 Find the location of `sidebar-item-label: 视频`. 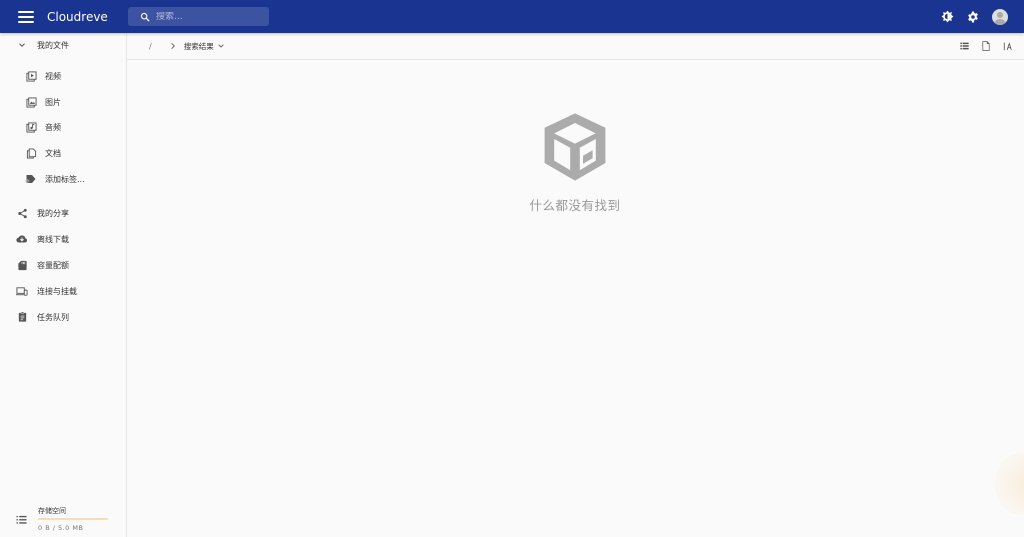

sidebar-item-label: 视频 is located at coordinates (53, 76).